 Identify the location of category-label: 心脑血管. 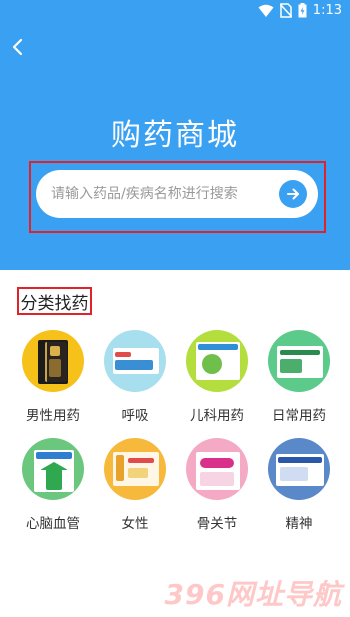
(53, 524).